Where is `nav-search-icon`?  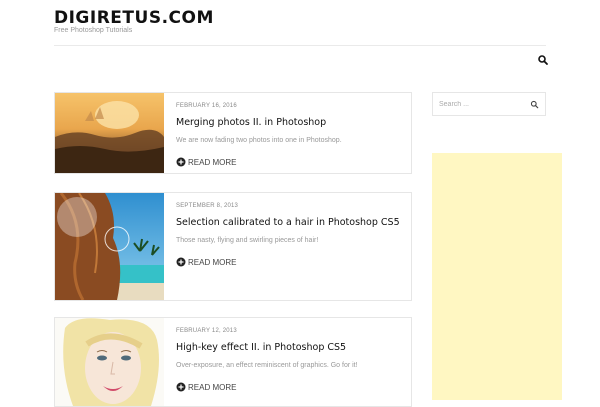 nav-search-icon is located at coordinates (543, 59).